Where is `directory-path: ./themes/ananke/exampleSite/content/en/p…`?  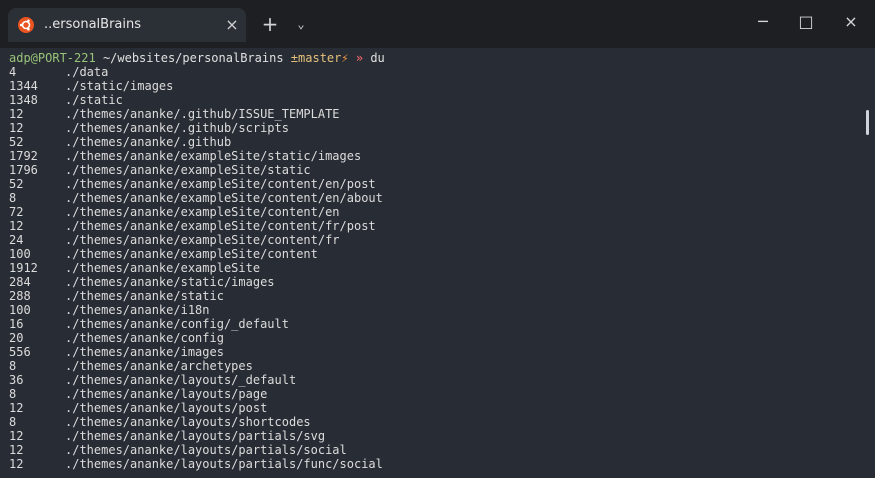 directory-path: ./themes/ananke/exampleSite/content/en/p… is located at coordinates (220, 184).